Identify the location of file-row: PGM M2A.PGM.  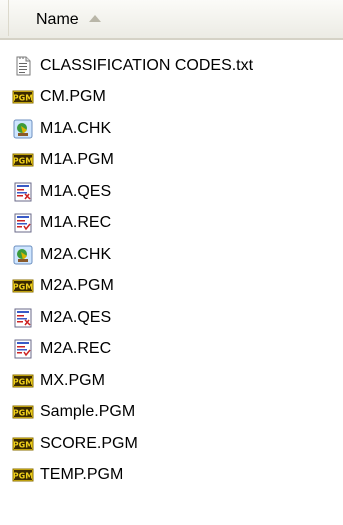
(171, 287).